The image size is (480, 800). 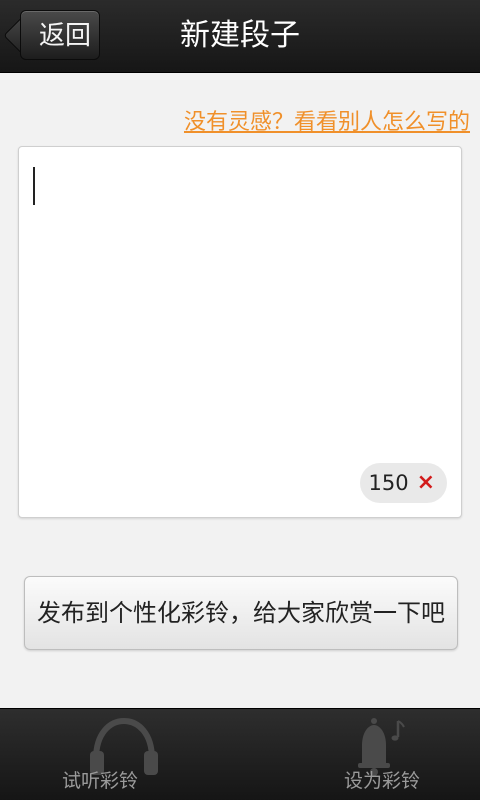 I want to click on header-bar: 返回 新建段子, so click(x=240, y=36).